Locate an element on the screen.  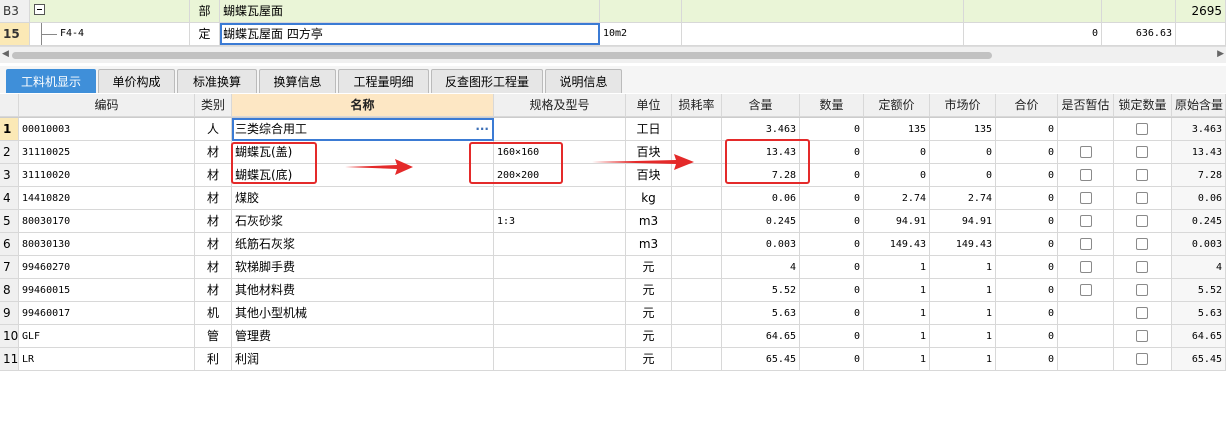
quota-price-cell: 2.74 is located at coordinates (897, 198).